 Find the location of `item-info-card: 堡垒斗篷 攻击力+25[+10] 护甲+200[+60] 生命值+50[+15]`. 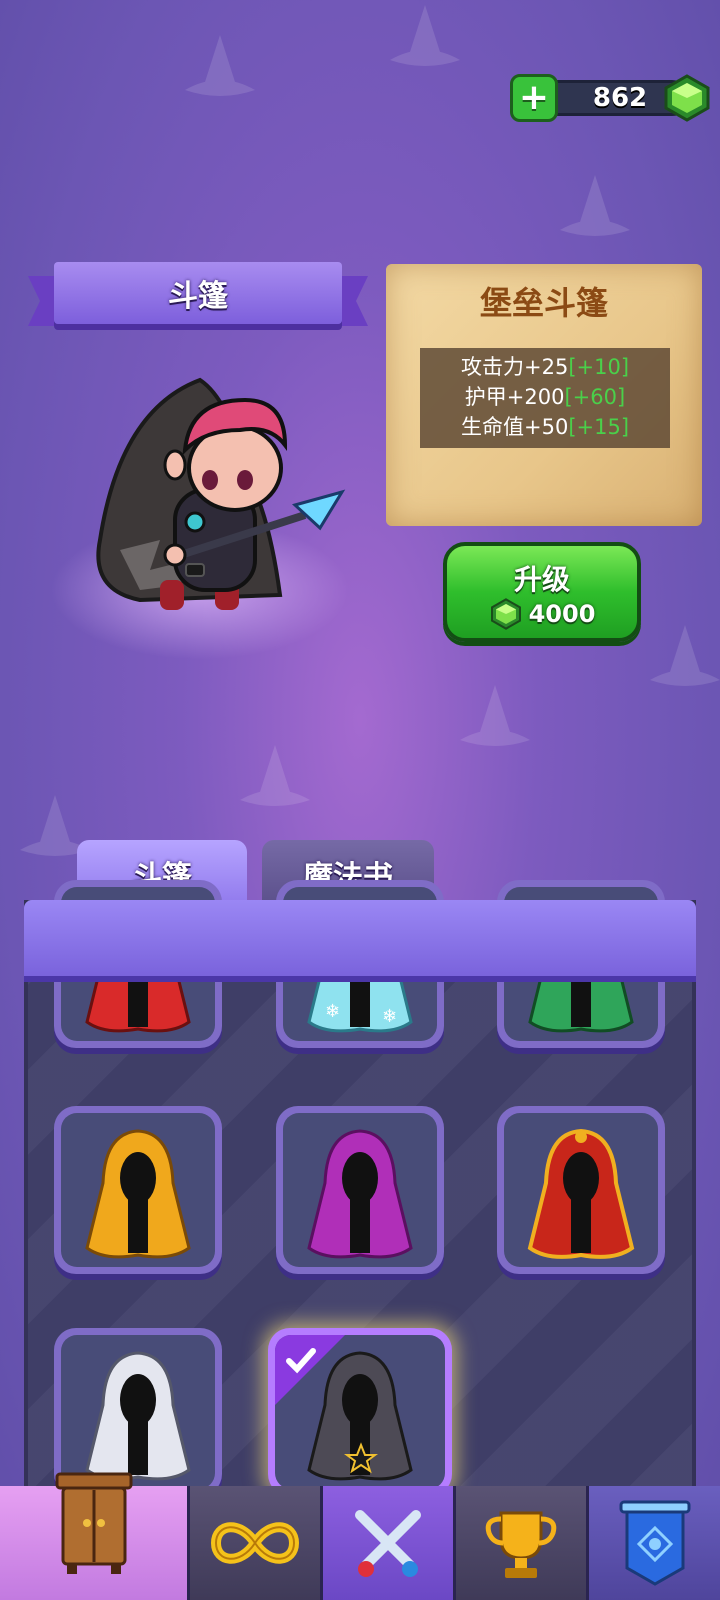

item-info-card: 堡垒斗篷 攻击力+25[+10] 护甲+200[+60] 生命值+50[+15] is located at coordinates (544, 395).